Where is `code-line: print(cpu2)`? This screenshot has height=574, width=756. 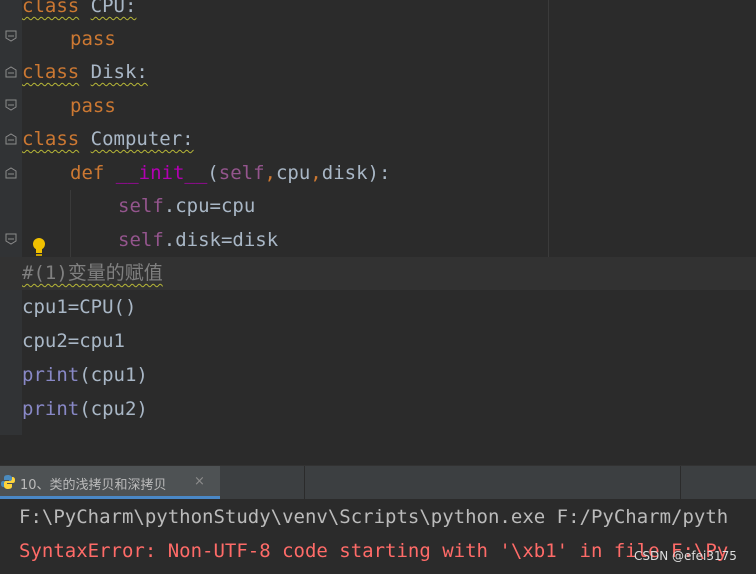 code-line: print(cpu2) is located at coordinates (85, 409).